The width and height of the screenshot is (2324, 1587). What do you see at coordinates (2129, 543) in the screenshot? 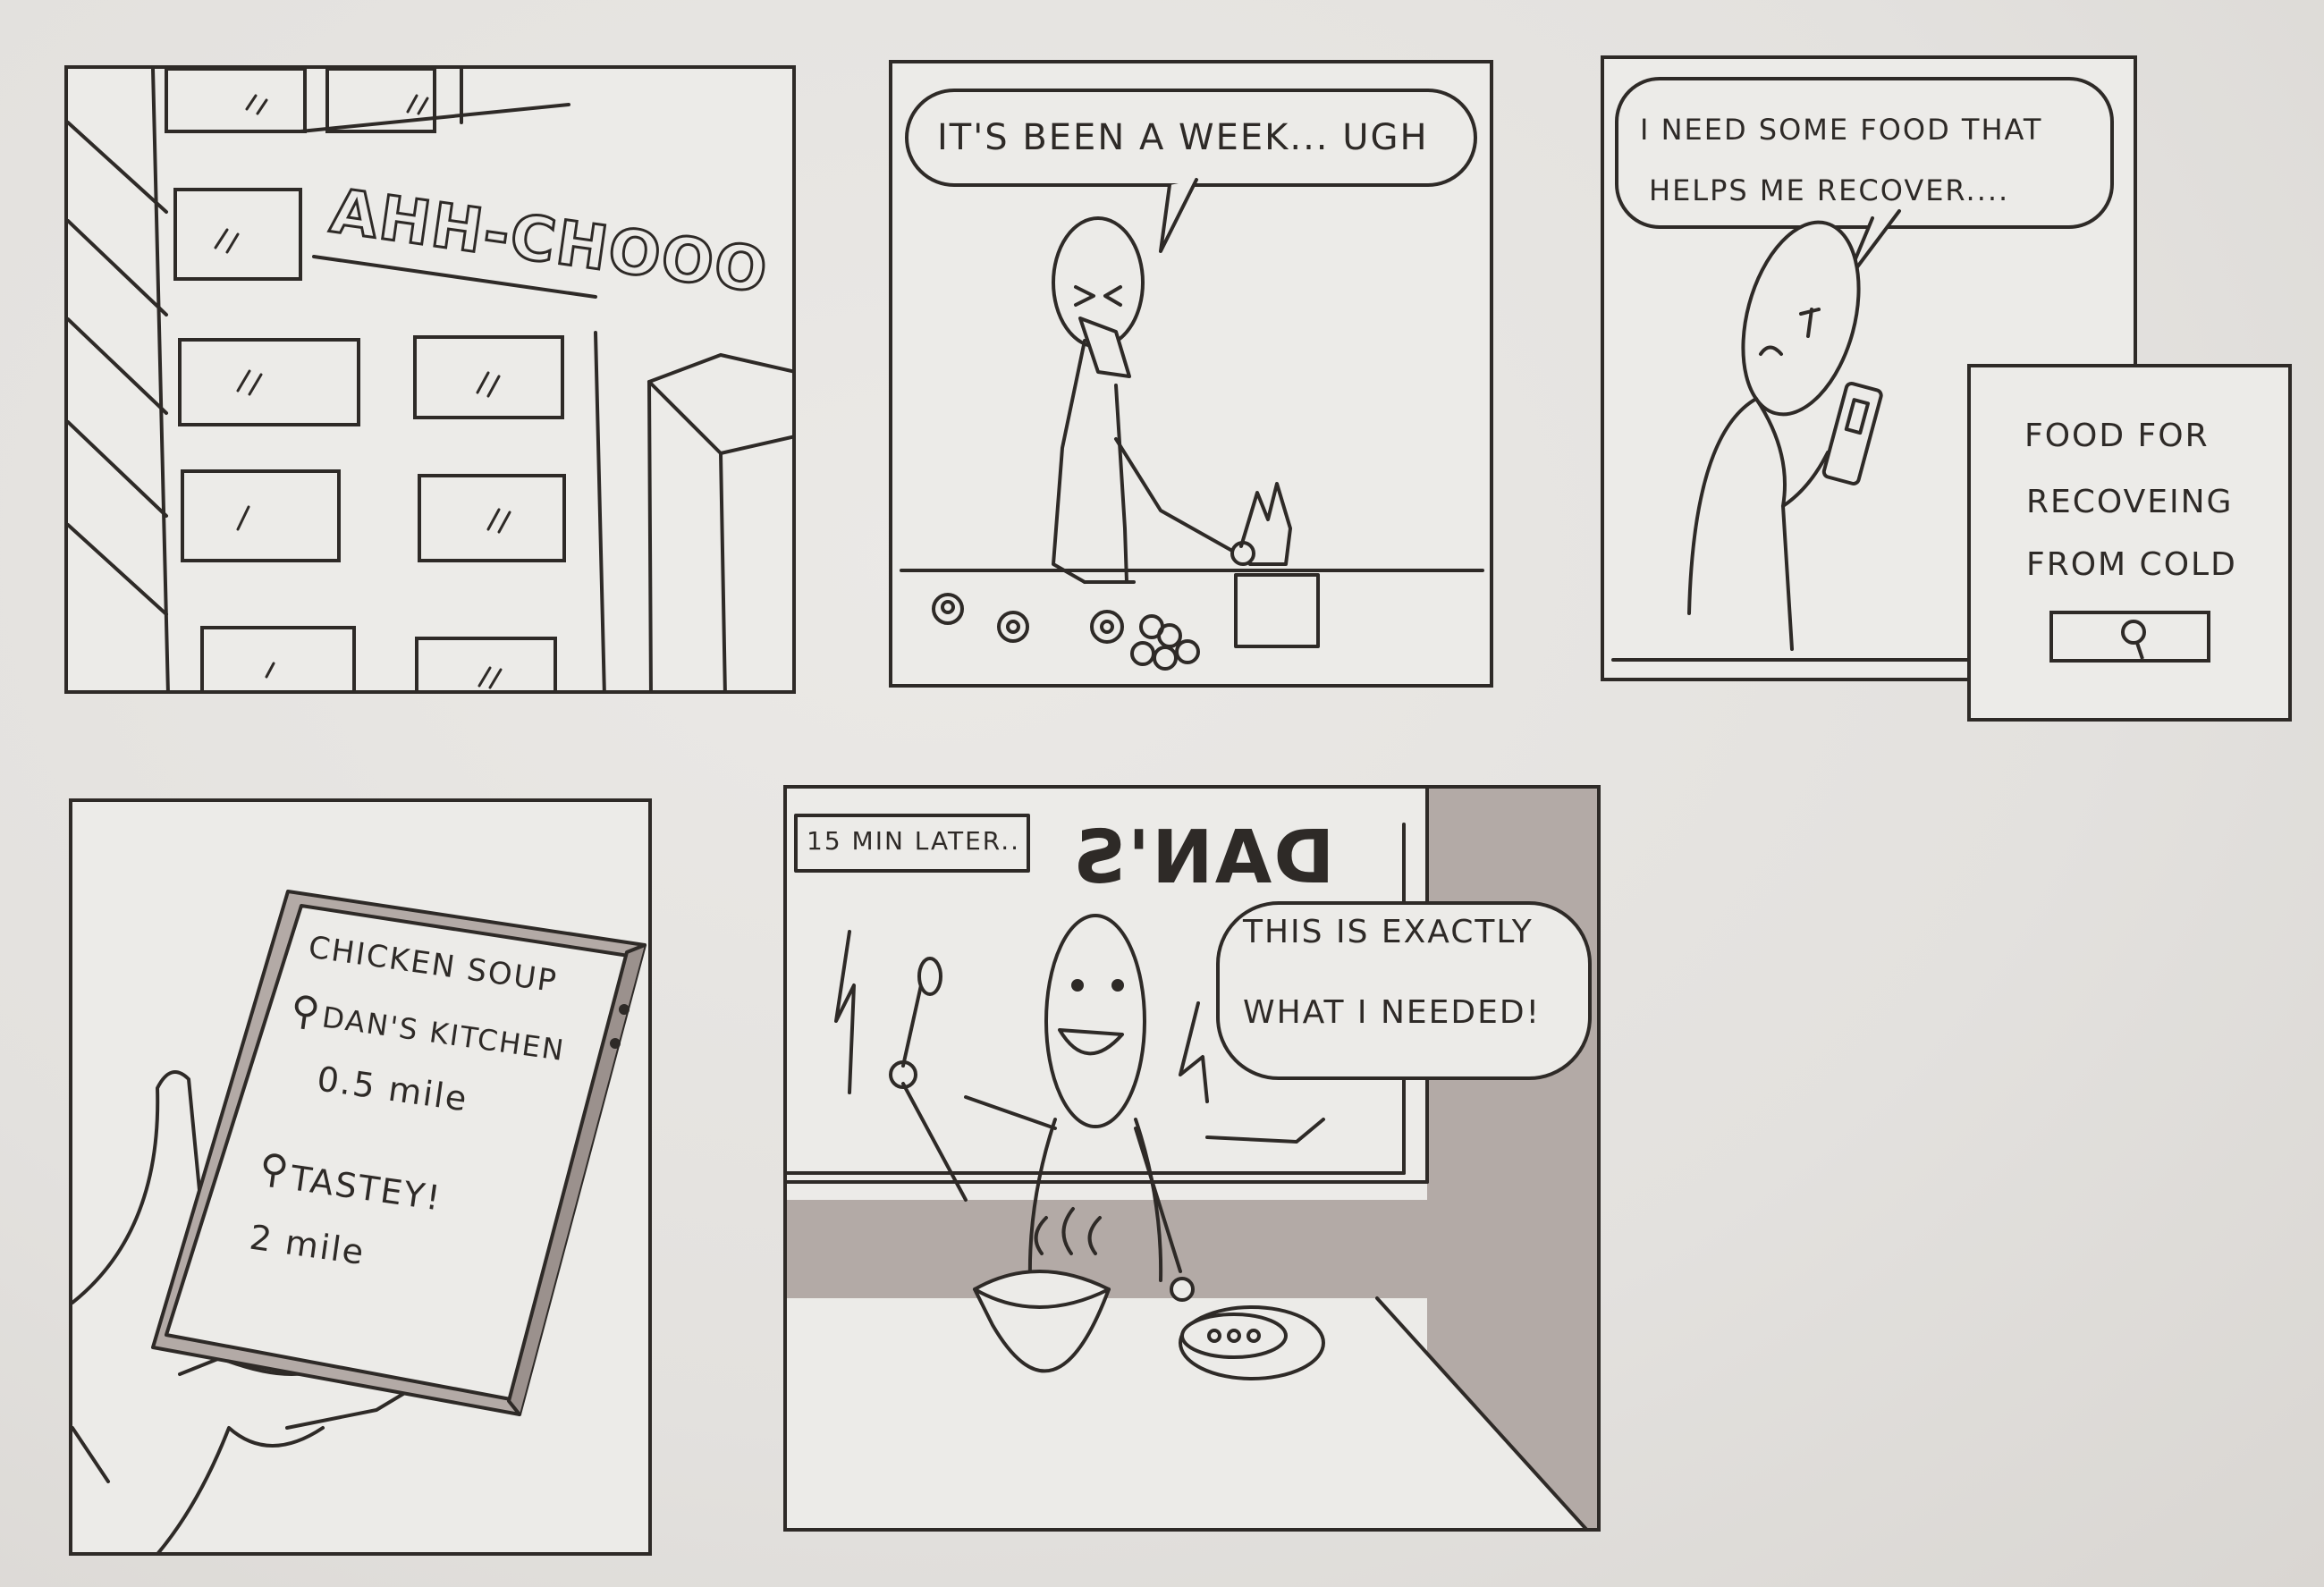
I see `search-screen-inset: FOOD FOR RECOVEING FROM COLD` at bounding box center [2129, 543].